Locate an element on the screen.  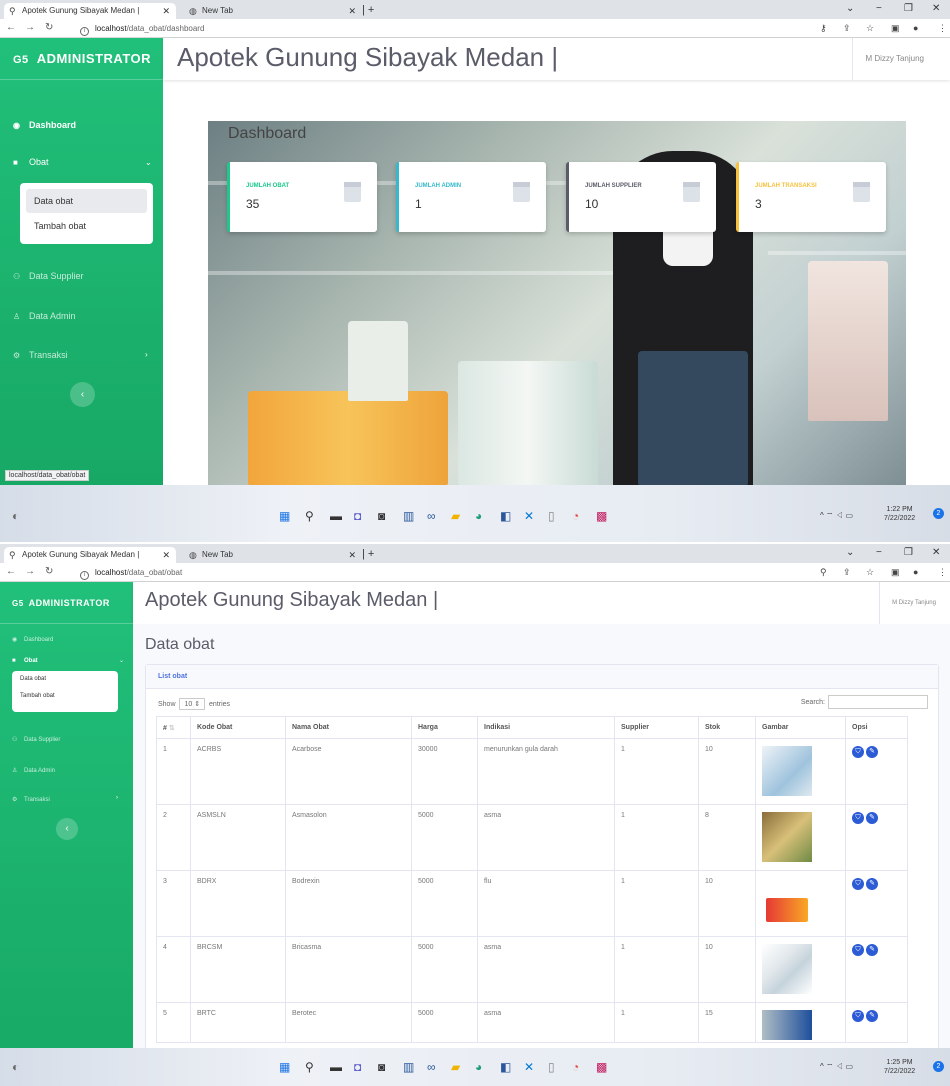
url-field: i localhost/data_obat/dashboard is located at coordinates (142, 29).